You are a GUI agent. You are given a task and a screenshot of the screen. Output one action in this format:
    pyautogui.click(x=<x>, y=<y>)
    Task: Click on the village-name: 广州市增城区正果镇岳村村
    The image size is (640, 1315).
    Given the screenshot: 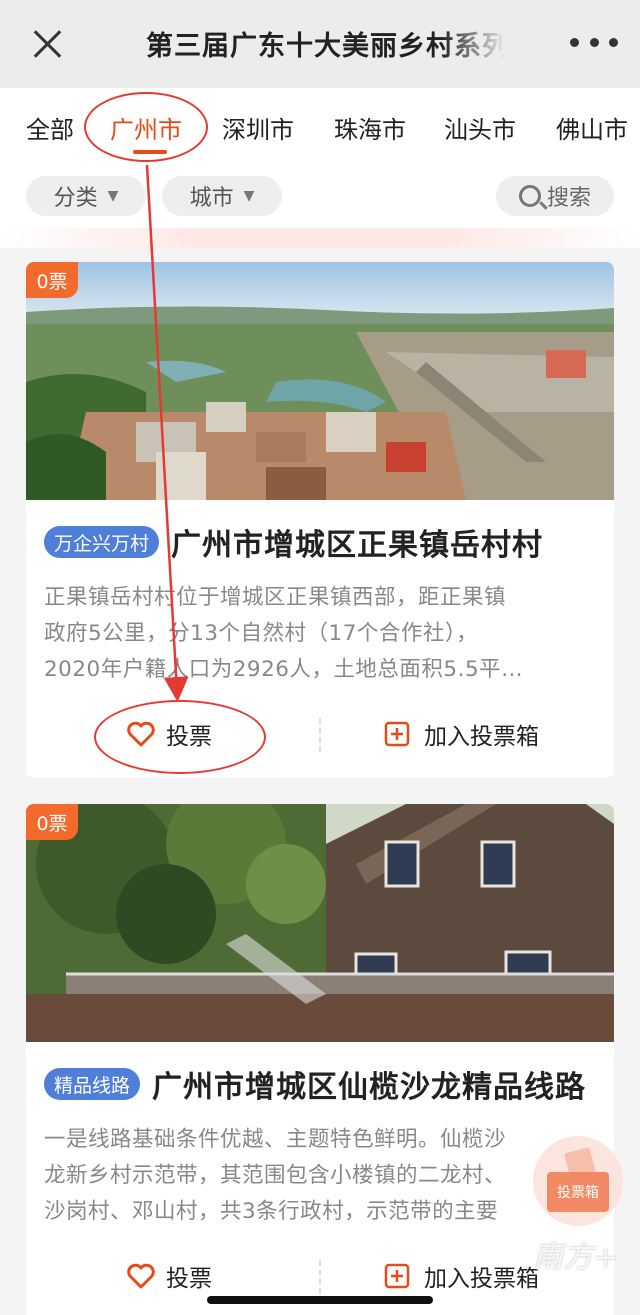 What is the action you would take?
    pyautogui.click(x=357, y=545)
    